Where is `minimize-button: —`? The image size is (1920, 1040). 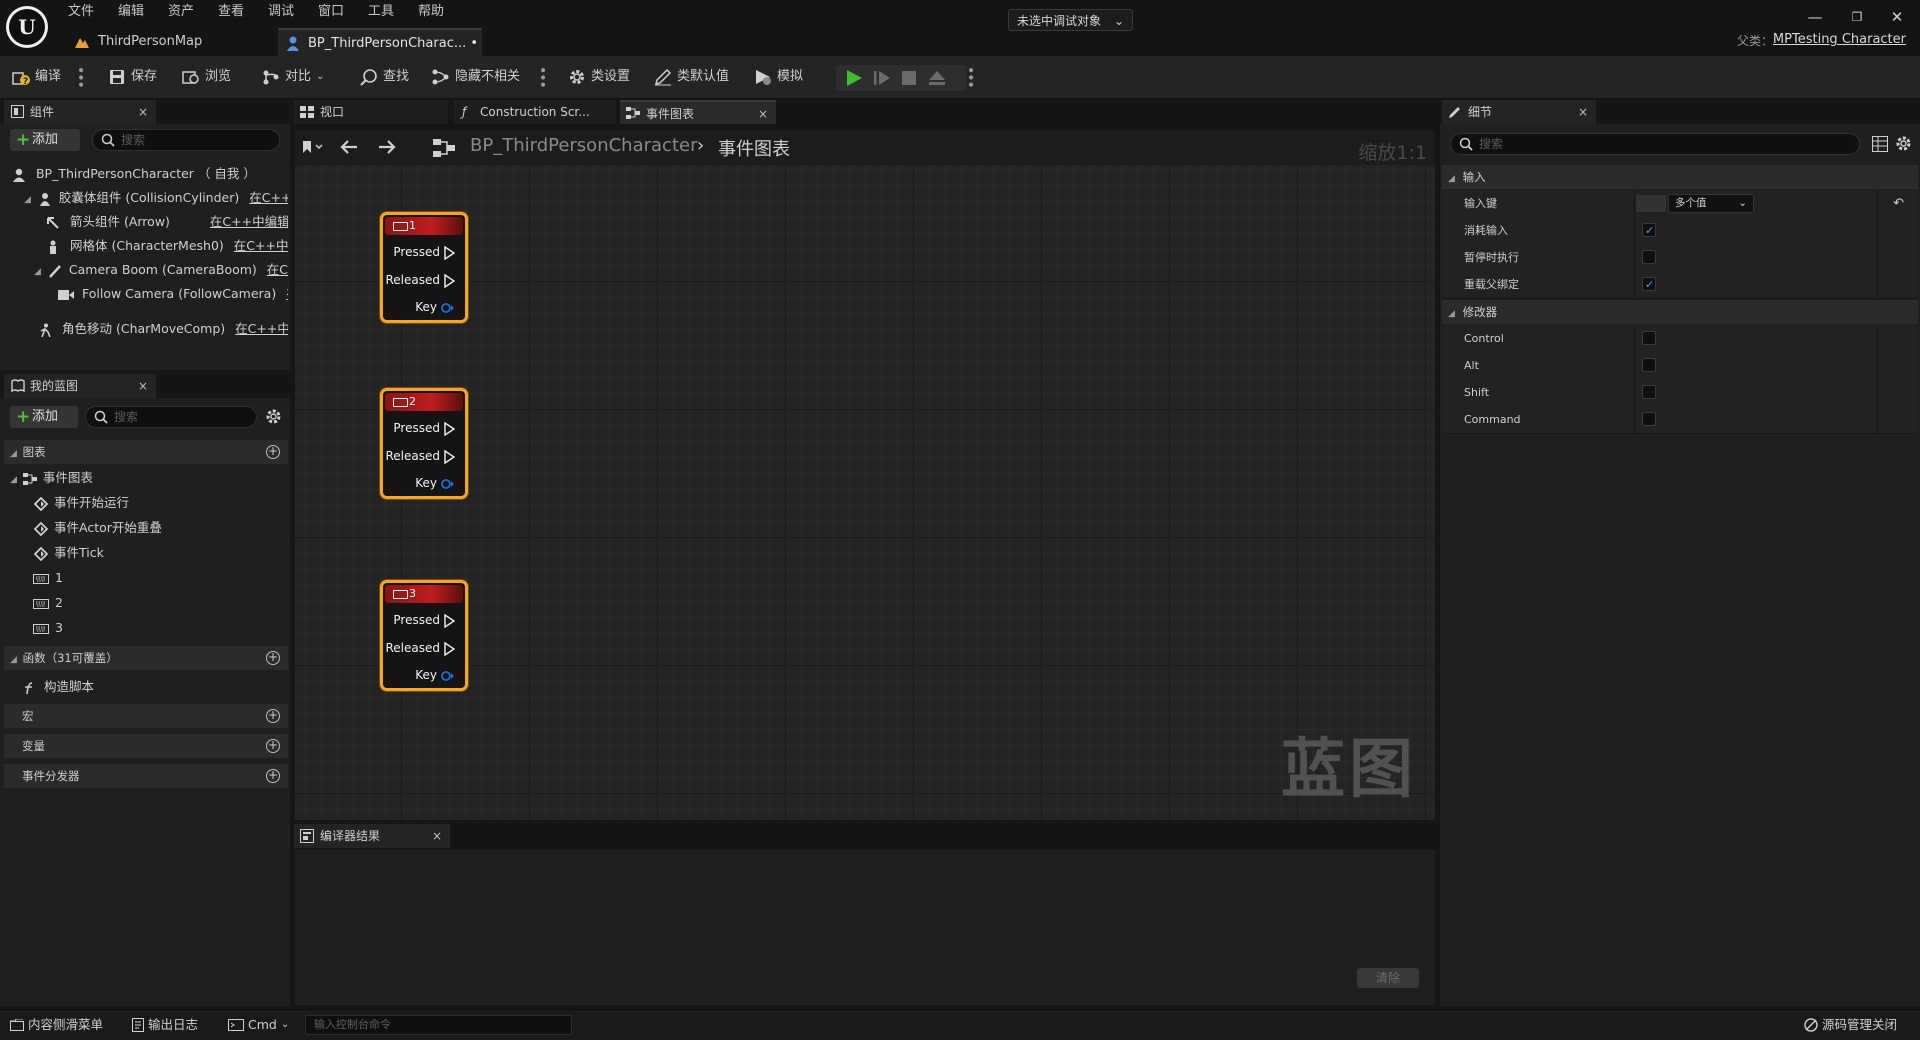
minimize-button: — is located at coordinates (1815, 17).